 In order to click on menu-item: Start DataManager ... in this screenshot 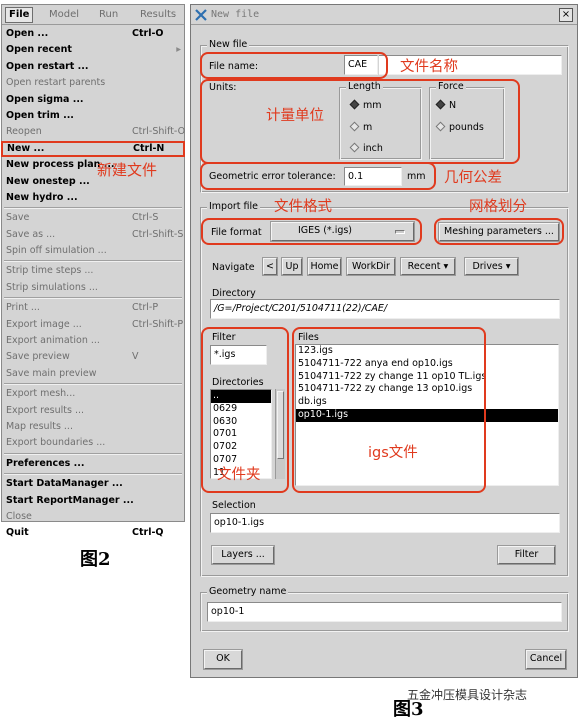, I will do `click(93, 484)`.